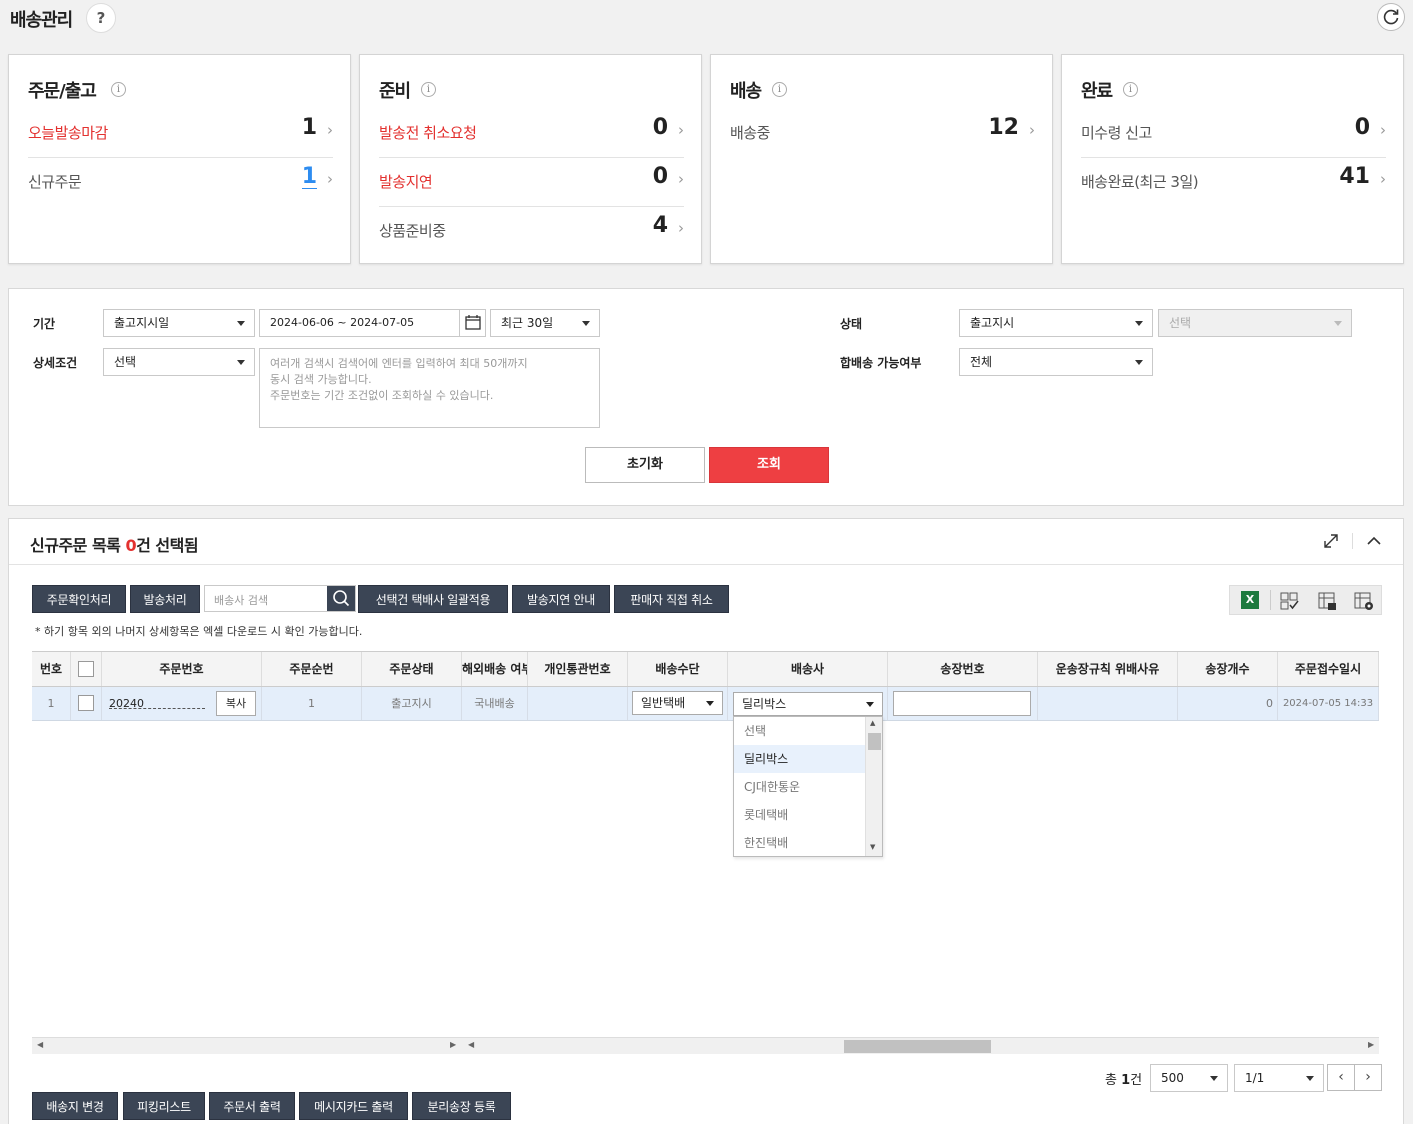  What do you see at coordinates (182, 669) in the screenshot?
I see `col-order-no: 주문번호` at bounding box center [182, 669].